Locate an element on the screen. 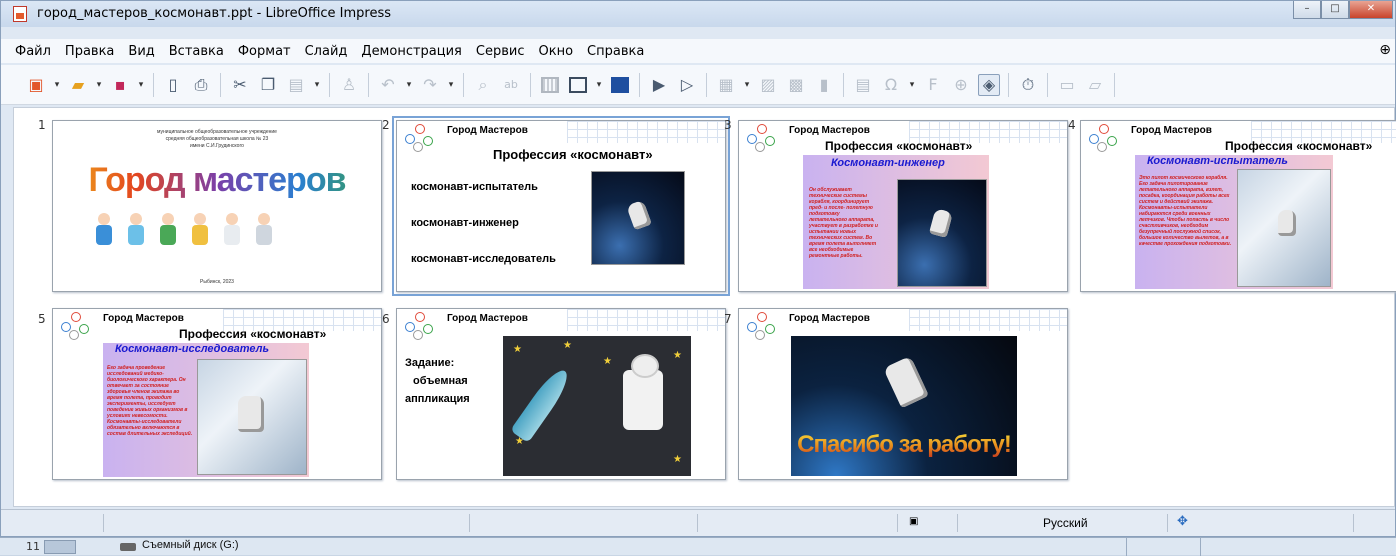 This screenshot has height=556, width=1396. menu-window: Окно is located at coordinates (555, 51).